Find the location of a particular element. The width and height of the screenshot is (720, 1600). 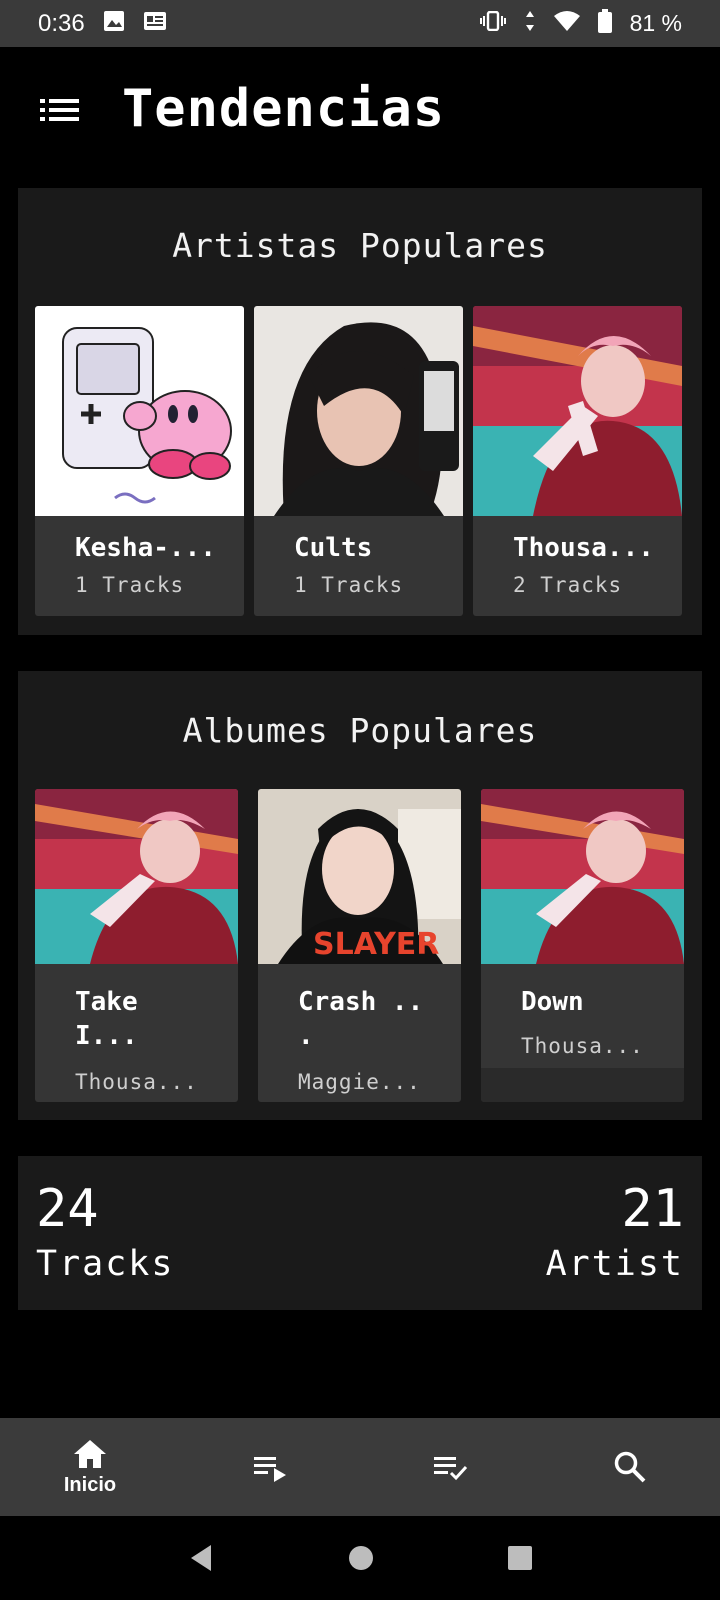

status-bar: 0:36 81 % is located at coordinates (360, 23).